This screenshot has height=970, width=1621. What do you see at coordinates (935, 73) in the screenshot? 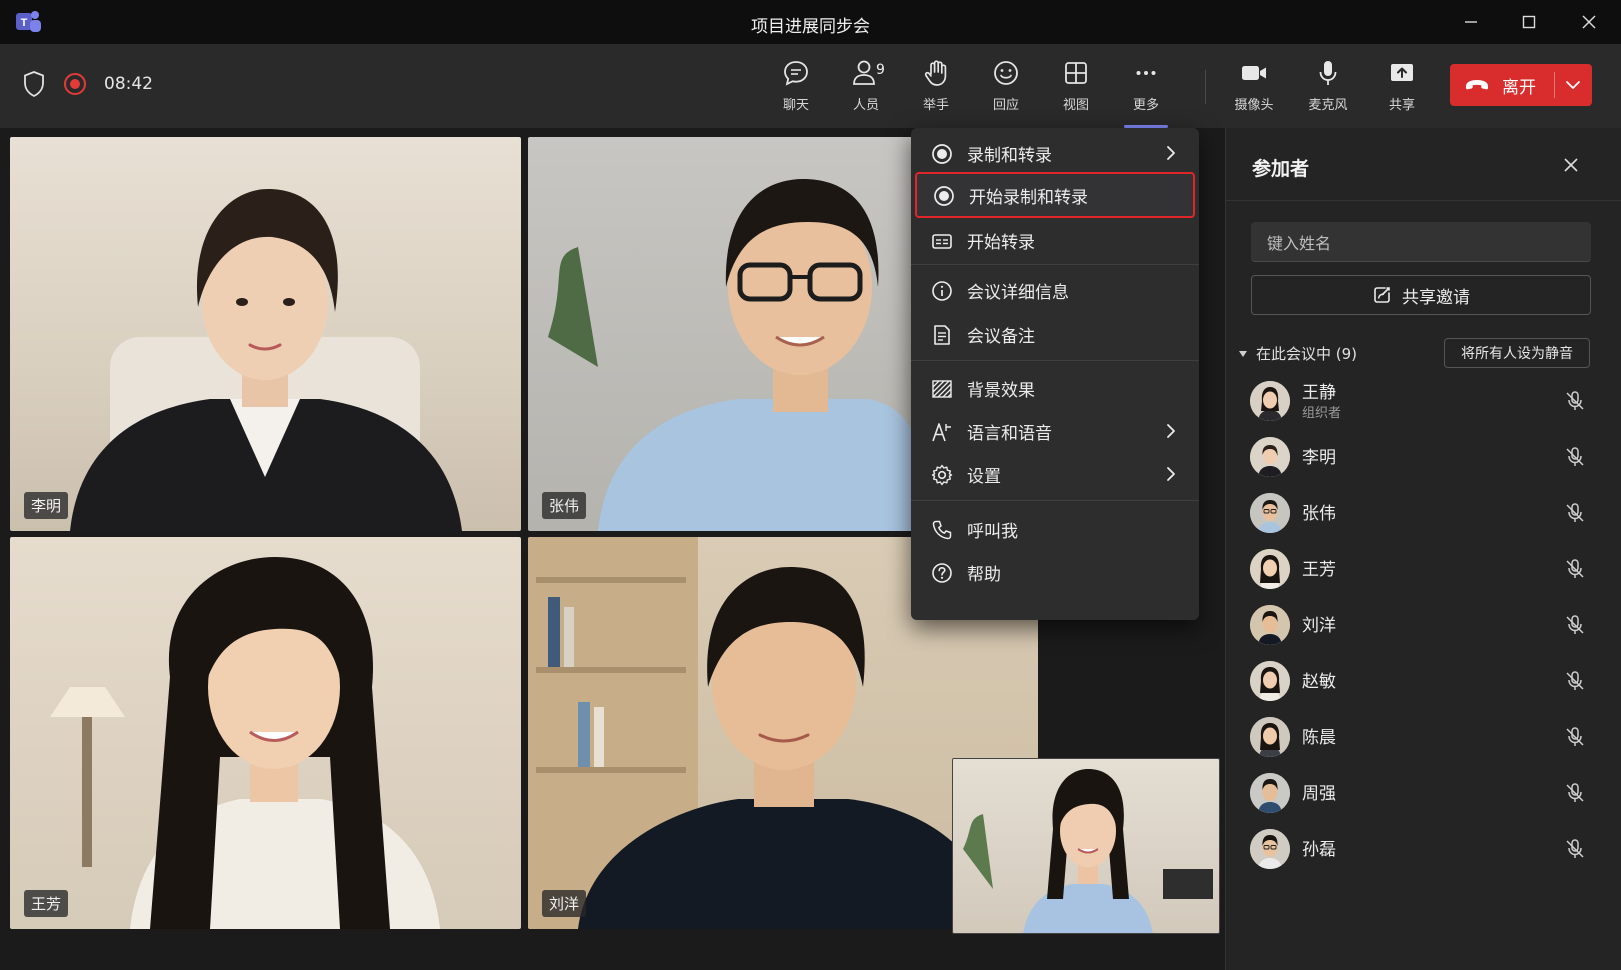
I see `raise-hand-icon` at bounding box center [935, 73].